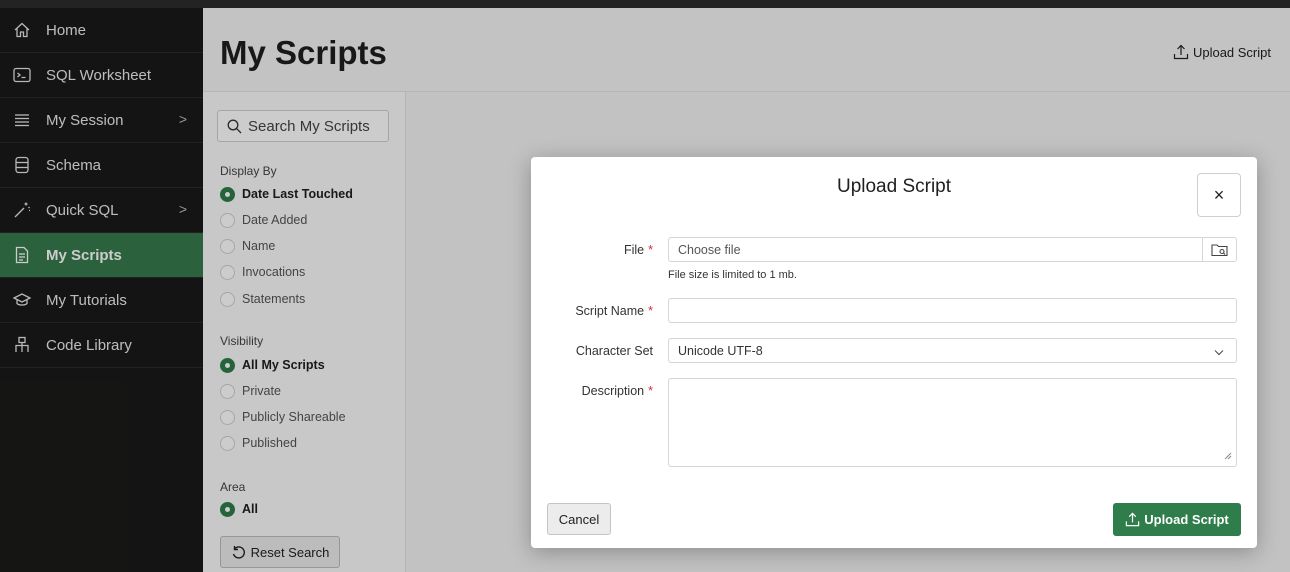 Image resolution: width=1290 pixels, height=572 pixels. I want to click on cancel-button: Cancel, so click(579, 519).